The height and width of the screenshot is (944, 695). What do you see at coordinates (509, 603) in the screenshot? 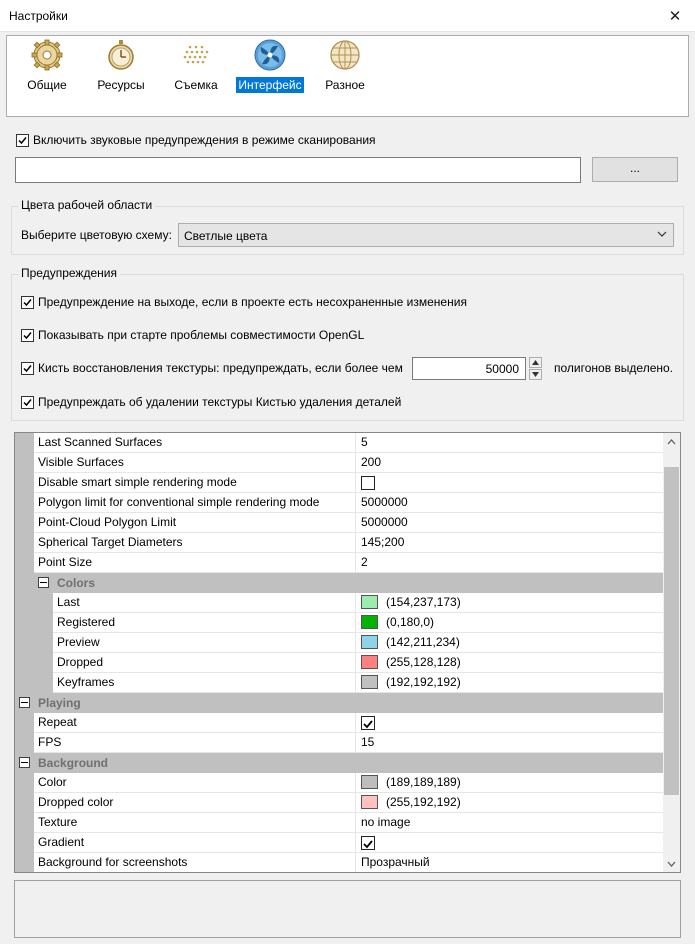
I see `grid-property-value-cell: (154,237,173)` at bounding box center [509, 603].